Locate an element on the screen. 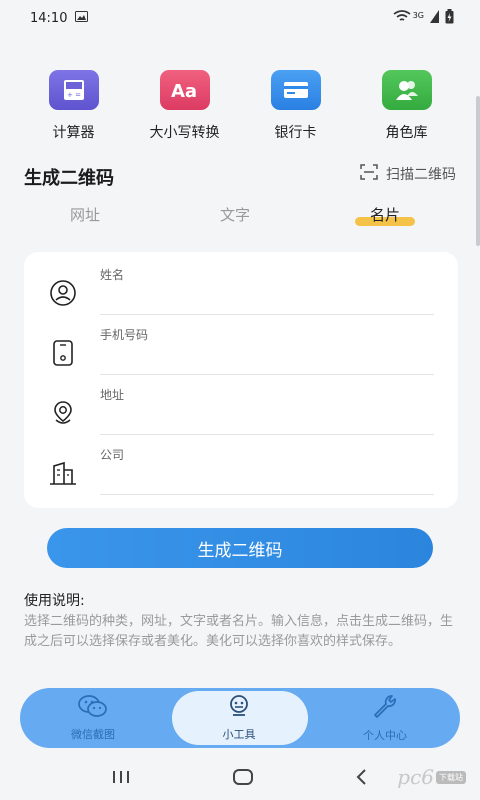 This screenshot has height=800, width=480. status-left: 14:10 is located at coordinates (59, 18).